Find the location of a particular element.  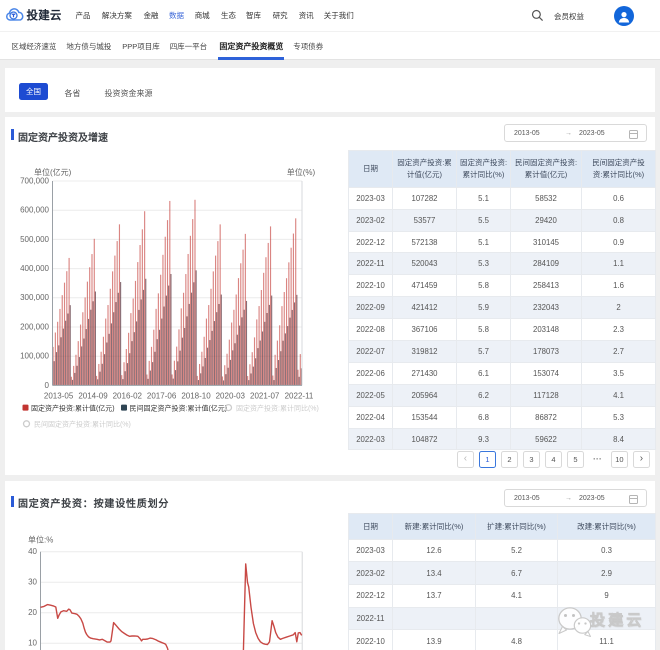

svg-text: 400,000 is located at coordinates (34, 268).